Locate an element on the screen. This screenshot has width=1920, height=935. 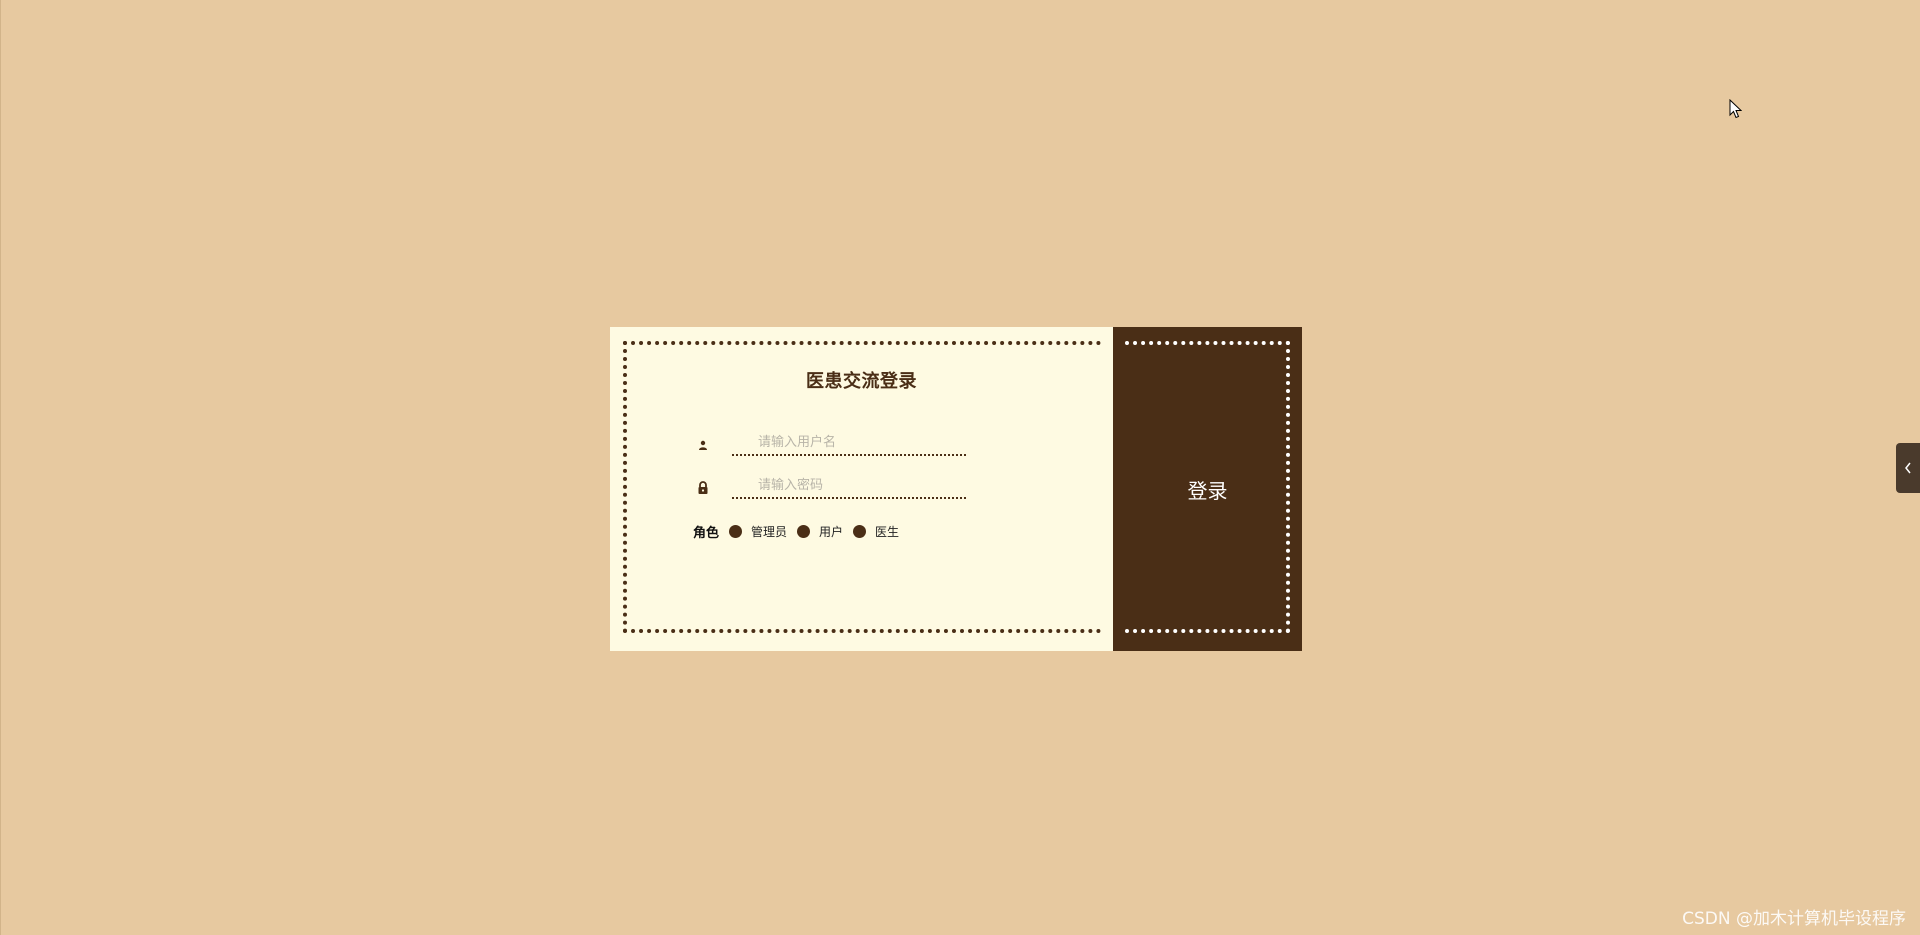
login-button: 登录 is located at coordinates (1207, 489).